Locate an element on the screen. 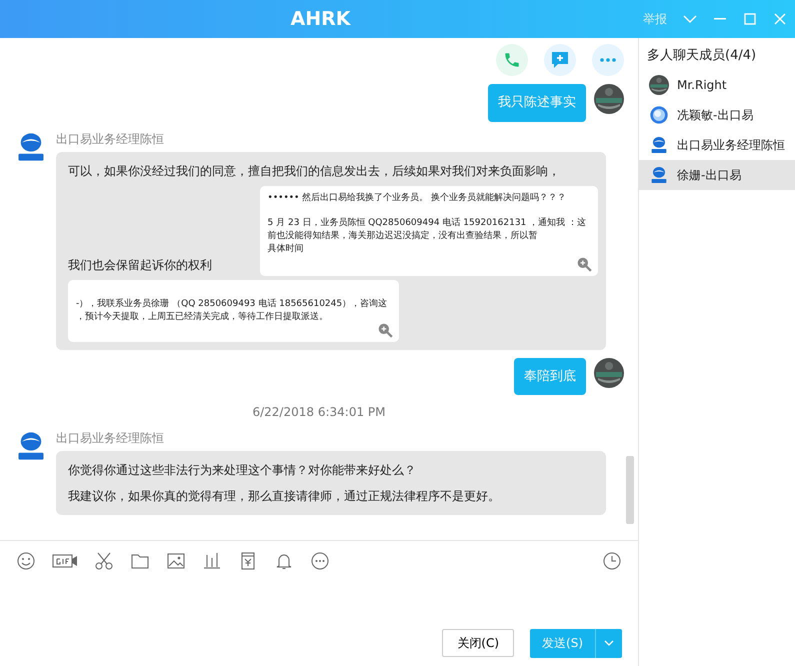 Image resolution: width=795 pixels, height=666 pixels. maximize-icon is located at coordinates (750, 19).